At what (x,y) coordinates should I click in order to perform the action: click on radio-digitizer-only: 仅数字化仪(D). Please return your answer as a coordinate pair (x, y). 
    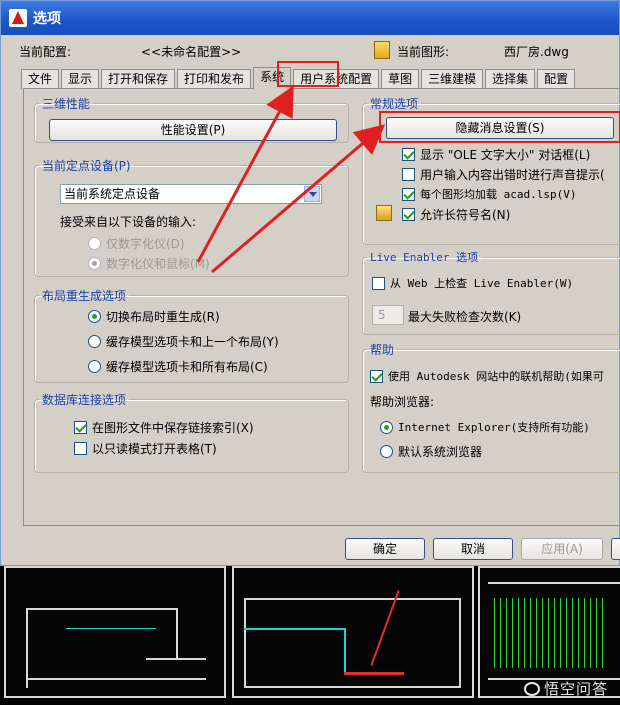
    Looking at the image, I should click on (136, 243).